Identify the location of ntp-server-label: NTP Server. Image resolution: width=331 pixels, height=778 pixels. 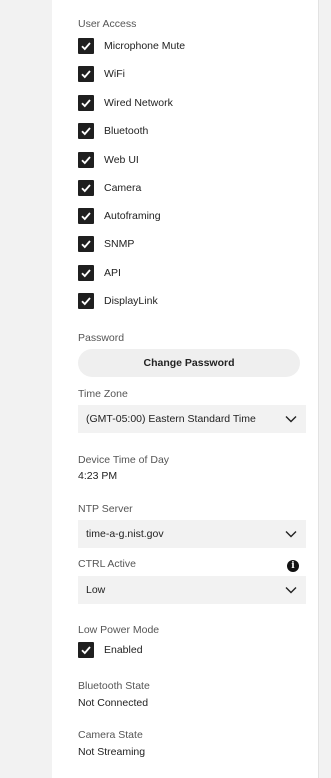
(105, 509).